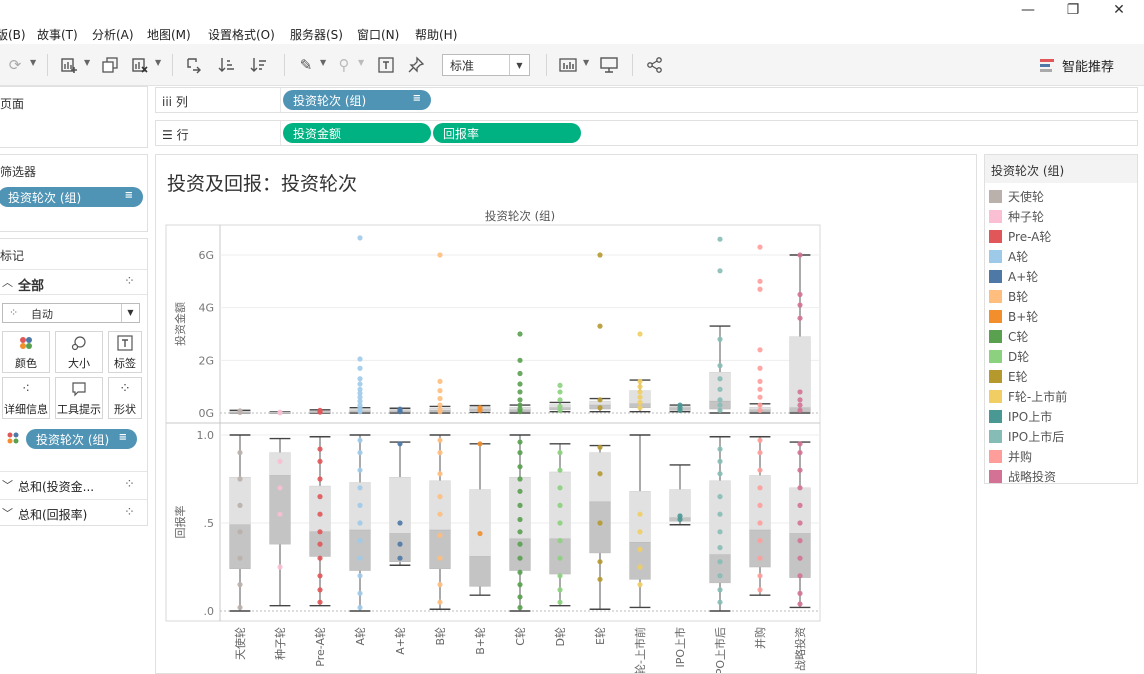 The image size is (1144, 674). Describe the element at coordinates (140, 65) in the screenshot. I see `clear-sheet-icon` at that location.